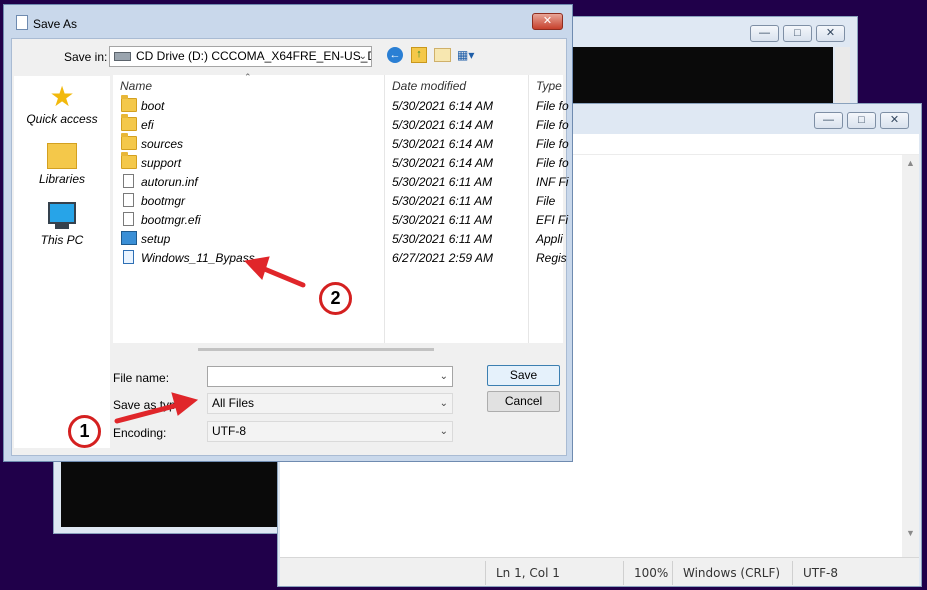 The image size is (927, 590). Describe the element at coordinates (84, 431) in the screenshot. I see `annotation-badge-1: 1` at that location.